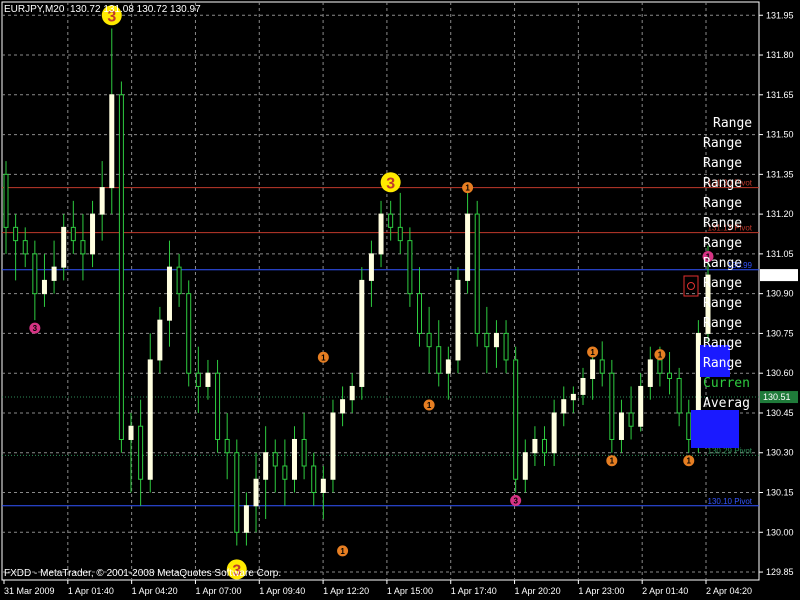 Image resolution: width=800 pixels, height=600 pixels. What do you see at coordinates (780, 95) in the screenshot?
I see `y-tick-label: 131.65` at bounding box center [780, 95].